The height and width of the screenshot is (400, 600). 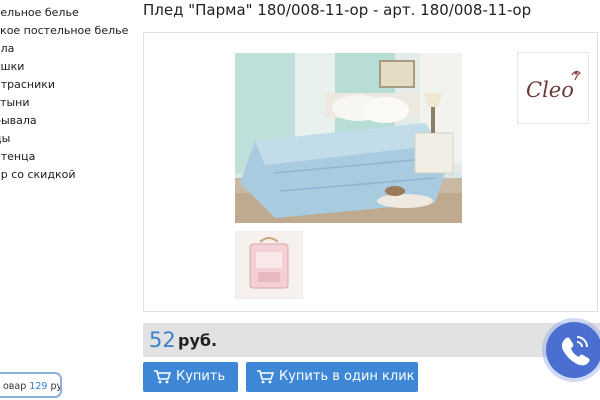 I want to click on sidebar-item-discount: ар со скидкой, so click(x=64, y=175).